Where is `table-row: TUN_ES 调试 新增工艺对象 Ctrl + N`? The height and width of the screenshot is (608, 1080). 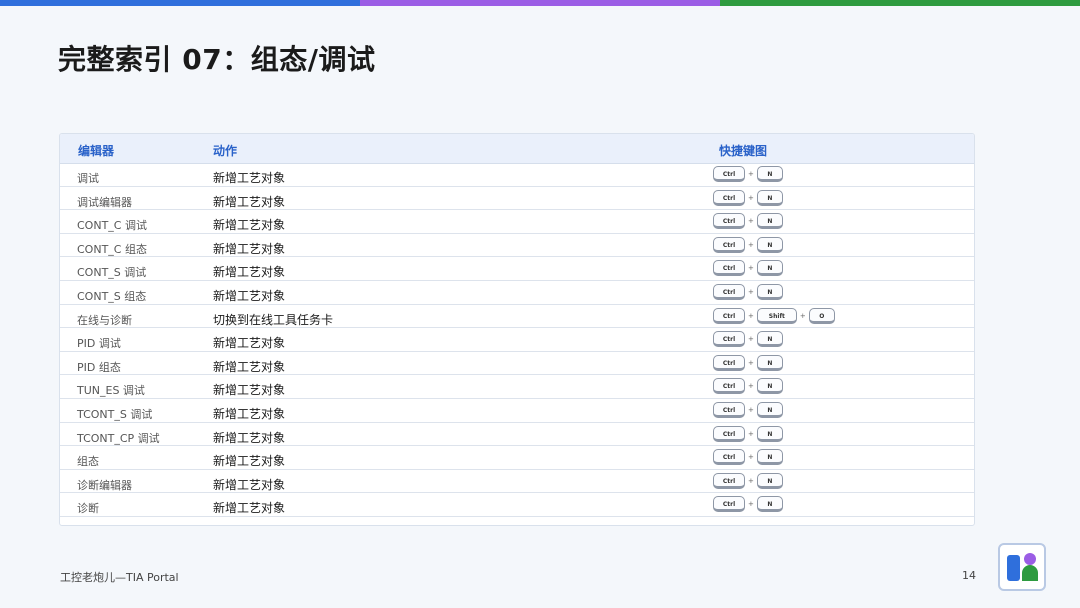
table-row: TUN_ES 调试 新增工艺对象 Ctrl + N is located at coordinates (517, 387).